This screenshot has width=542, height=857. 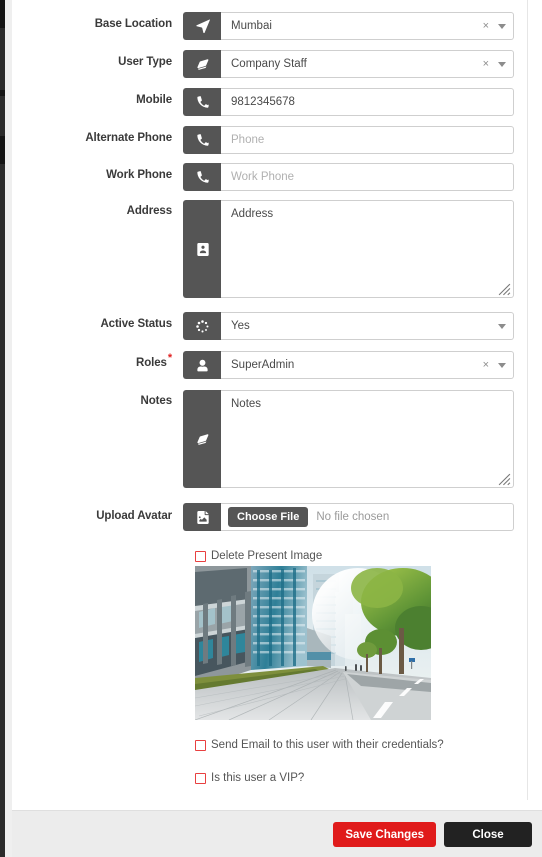 What do you see at coordinates (169, 358) in the screenshot?
I see `required-indicator: *` at bounding box center [169, 358].